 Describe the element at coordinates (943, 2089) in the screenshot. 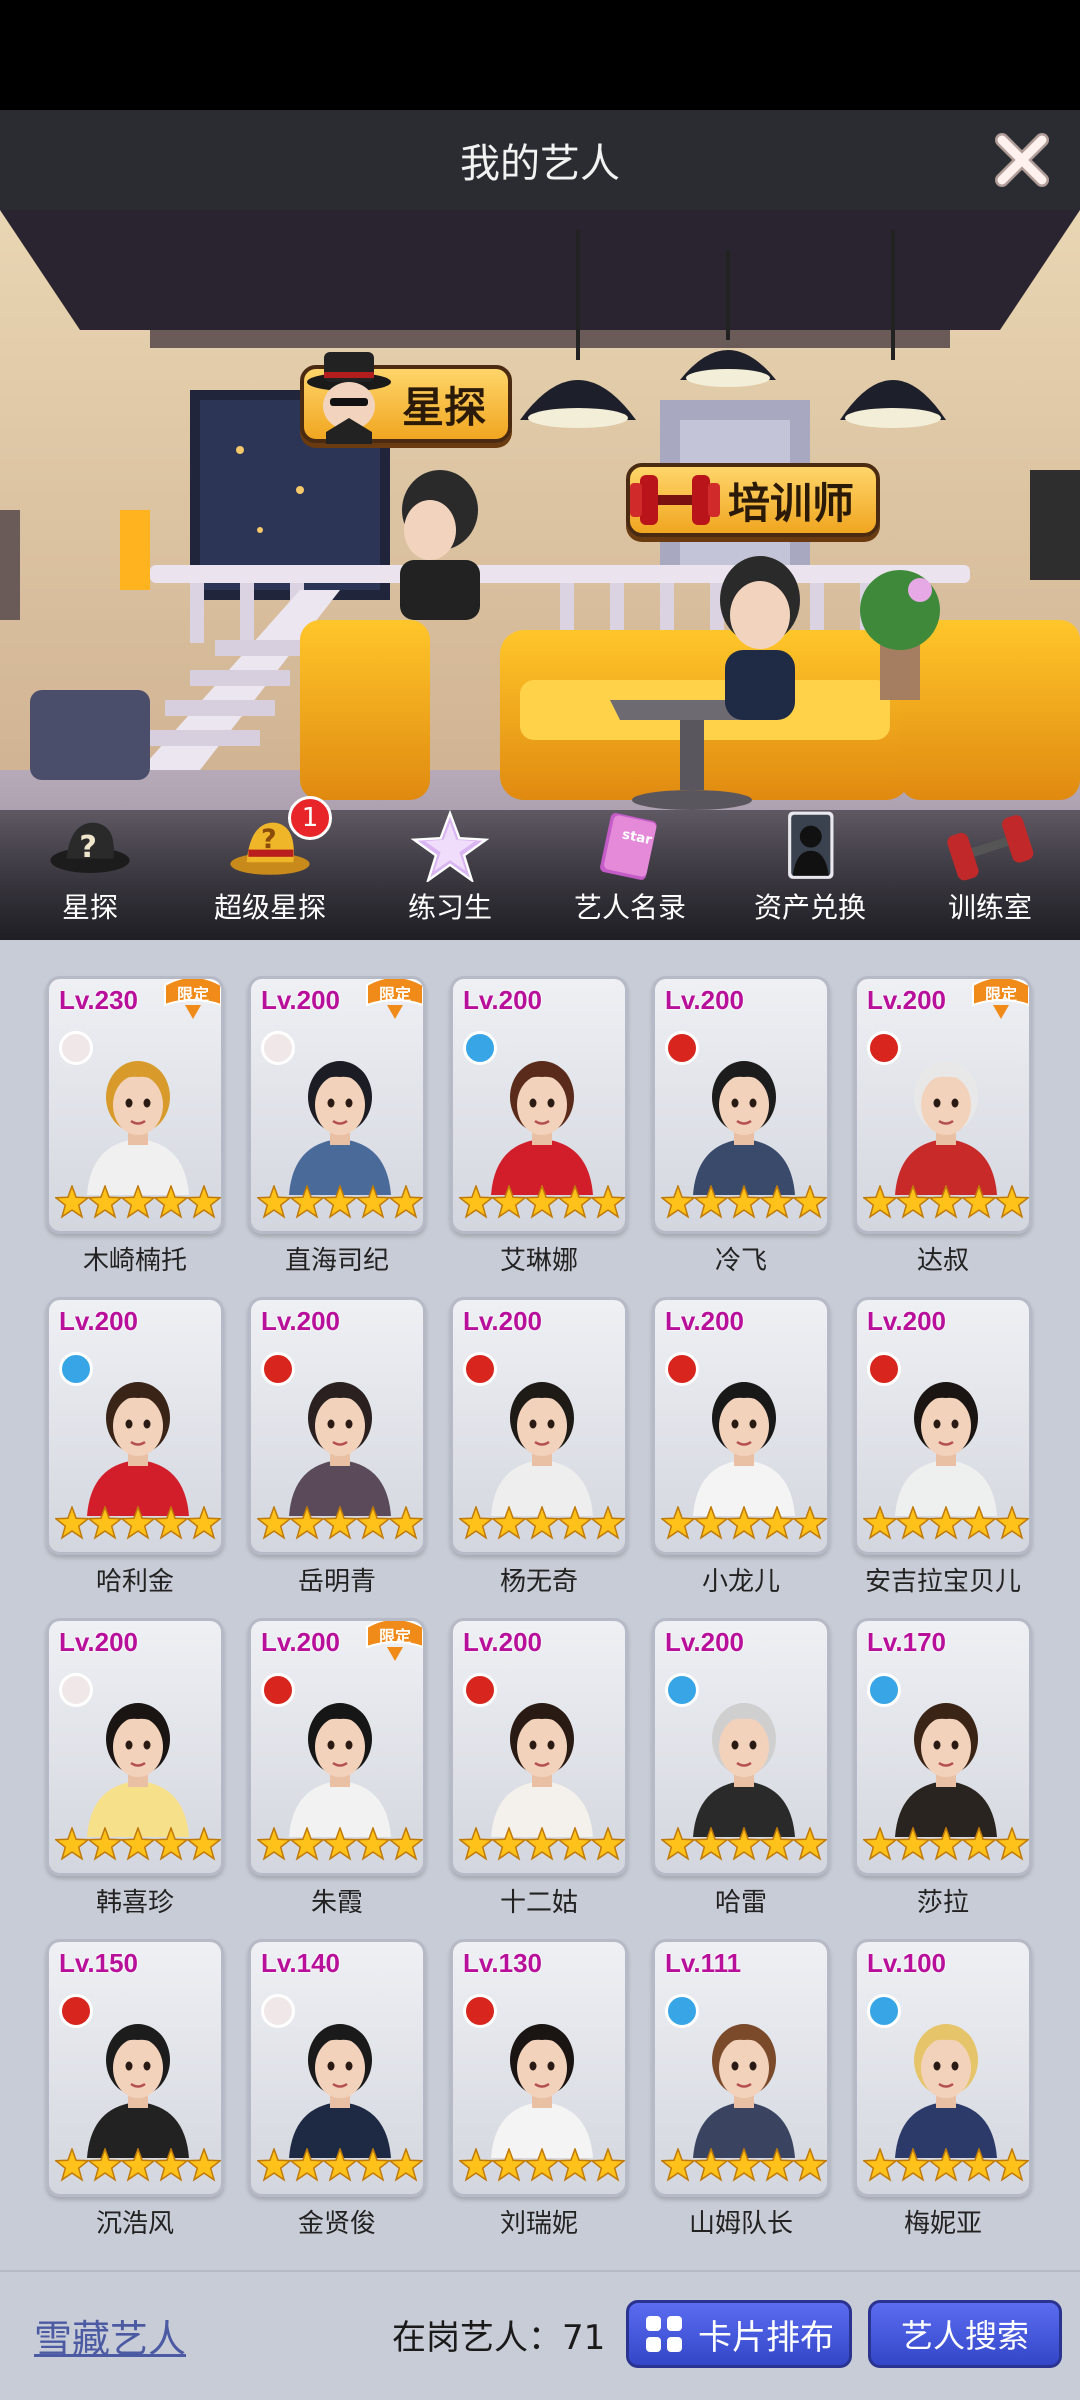

I see `artist-card: Lv.100 梅妮亚` at that location.